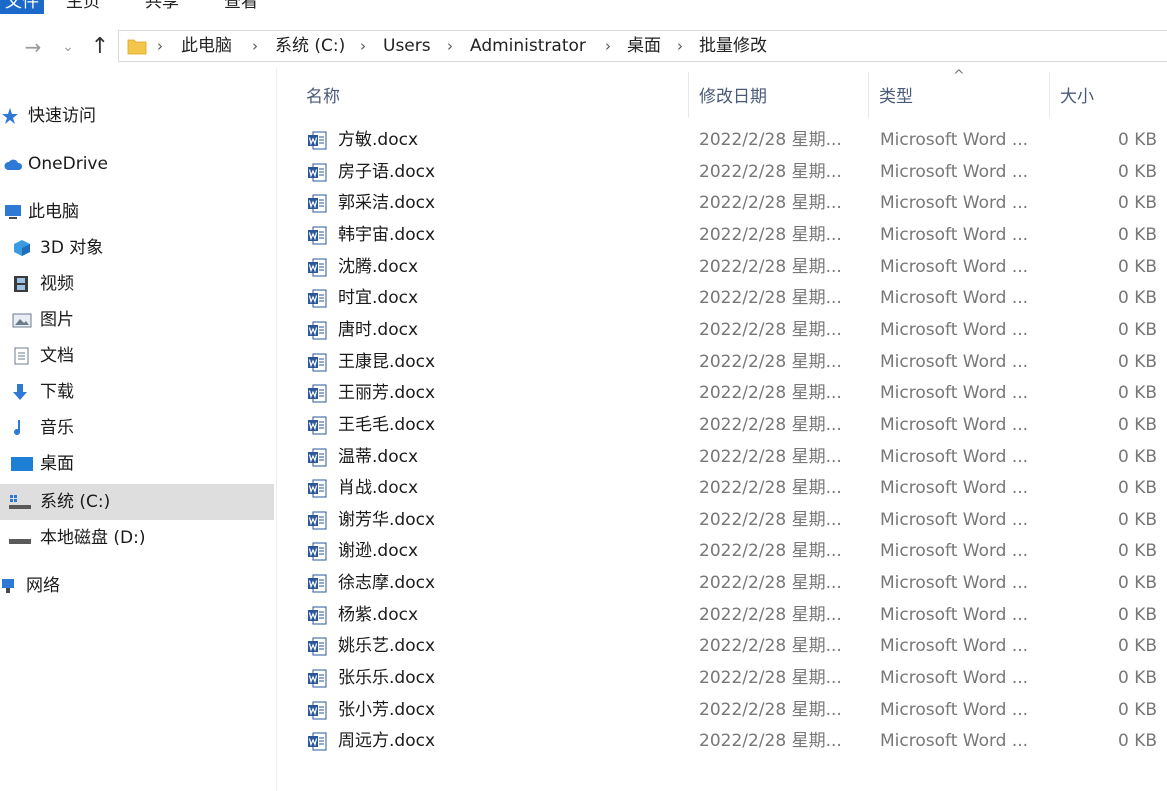  I want to click on file-name: 王毛毛.docx, so click(386, 425).